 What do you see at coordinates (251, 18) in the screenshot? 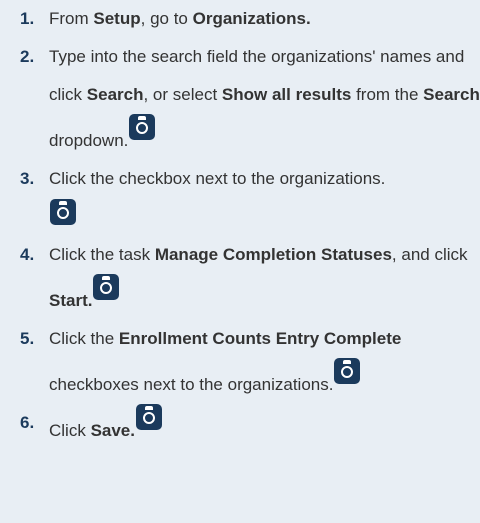
I see `organizations-label: Organizations.` at bounding box center [251, 18].